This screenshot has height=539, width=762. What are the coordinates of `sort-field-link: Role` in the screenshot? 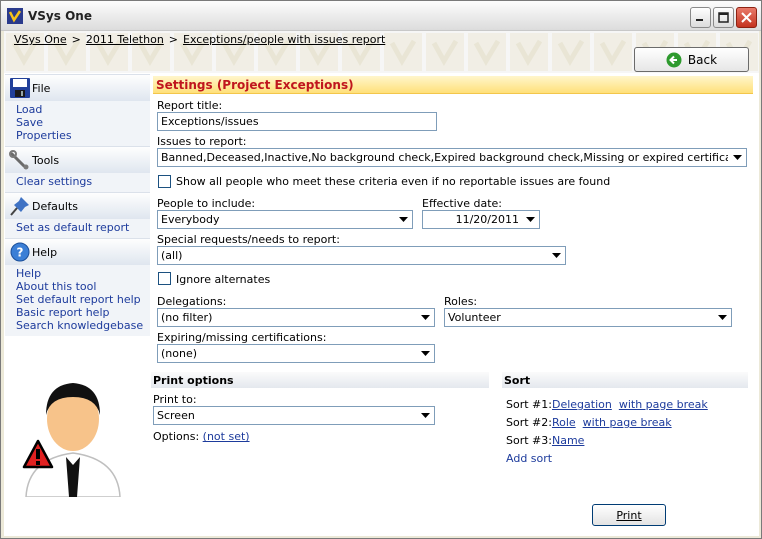 It's located at (564, 422).